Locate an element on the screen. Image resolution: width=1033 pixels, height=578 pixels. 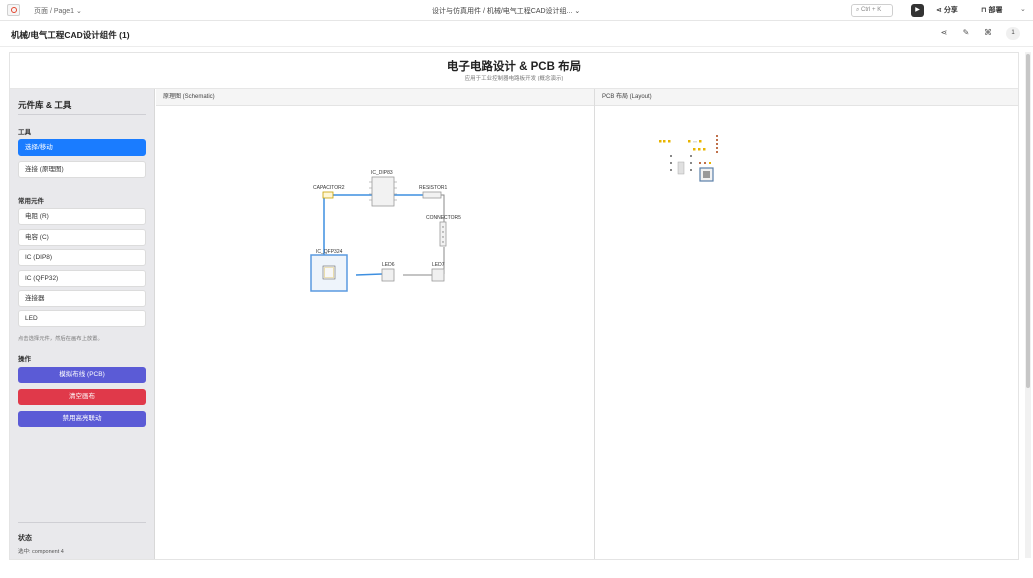
component-led-button: LED is located at coordinates (82, 318).